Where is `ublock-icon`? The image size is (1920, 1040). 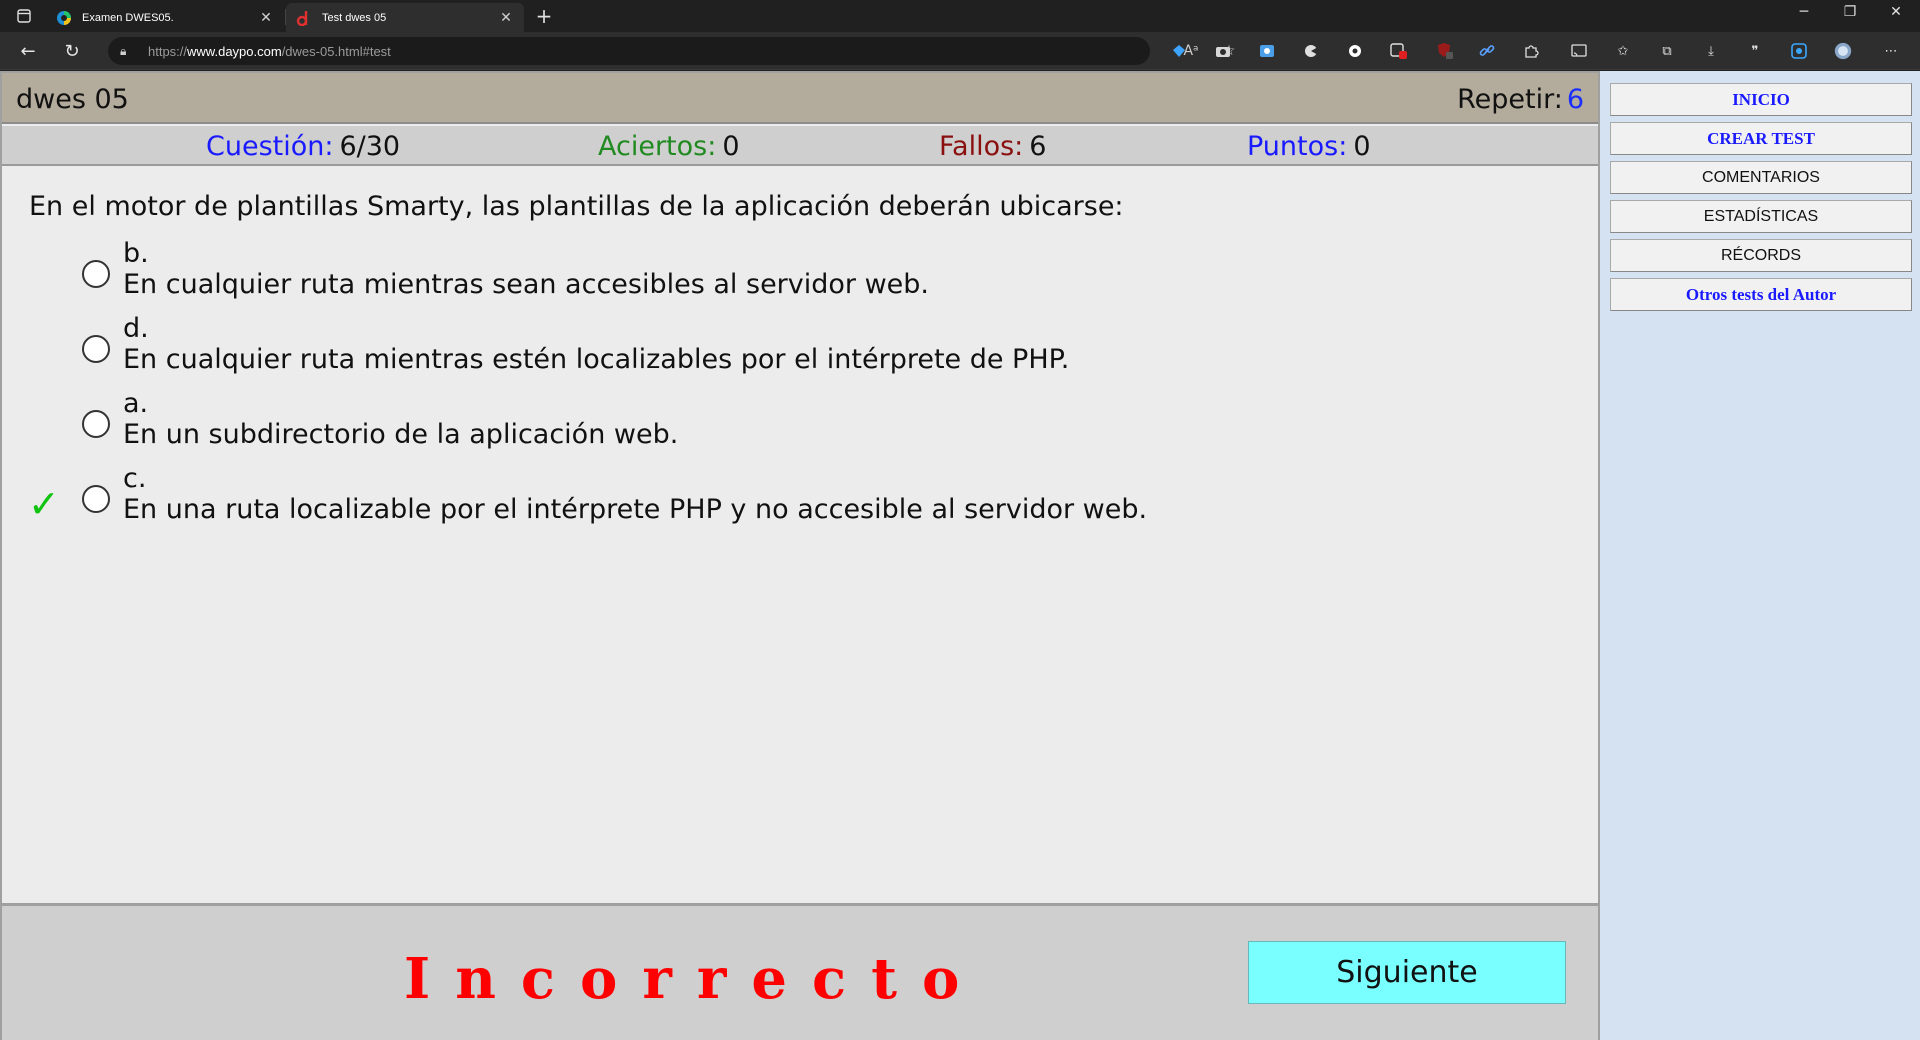 ublock-icon is located at coordinates (1445, 51).